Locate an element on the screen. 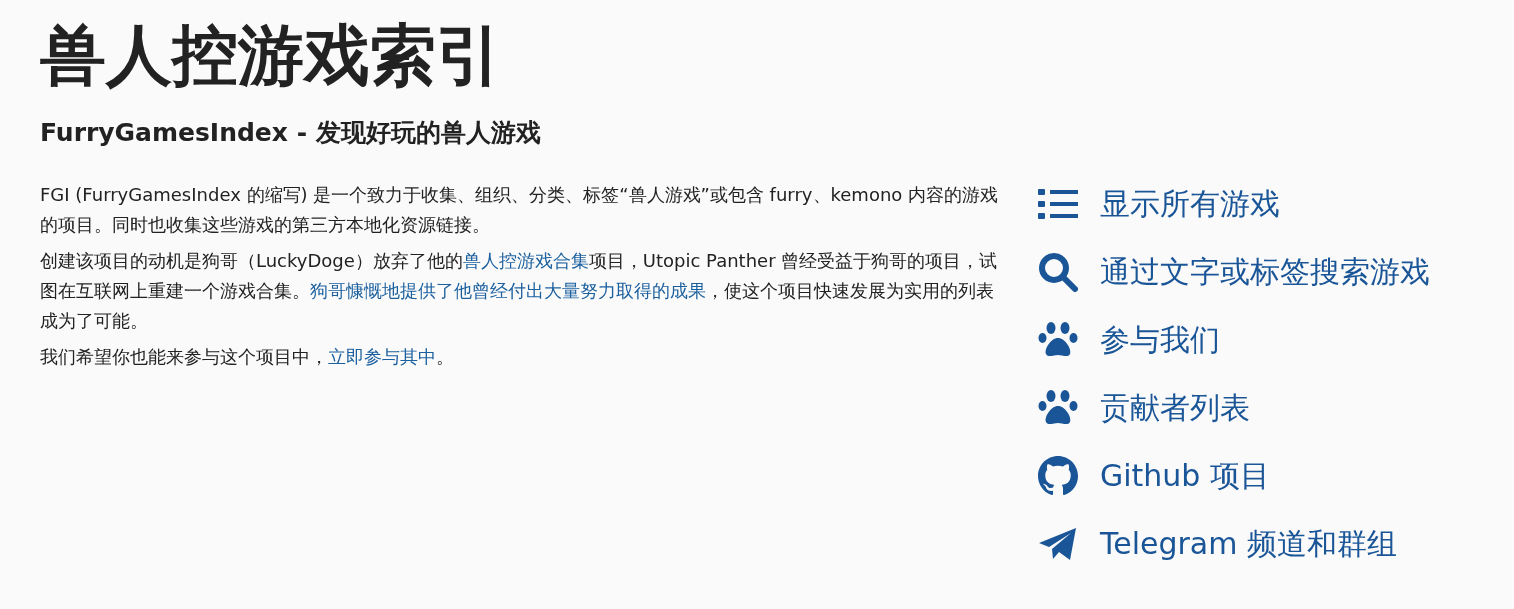 This screenshot has height=609, width=1514. search-icon is located at coordinates (1058, 272).